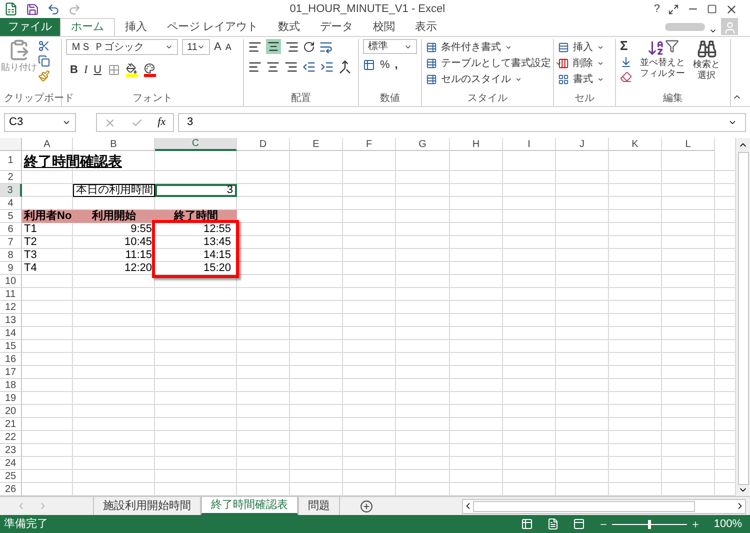 This screenshot has width=750, height=533. I want to click on row-heading: 8, so click(11, 255).